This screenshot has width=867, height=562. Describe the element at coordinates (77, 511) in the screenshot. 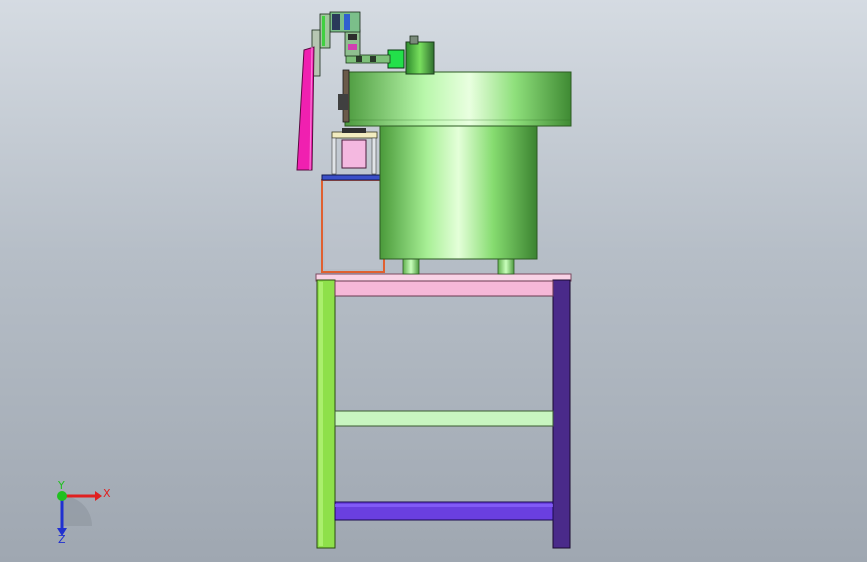

I see `triad-shadow` at that location.